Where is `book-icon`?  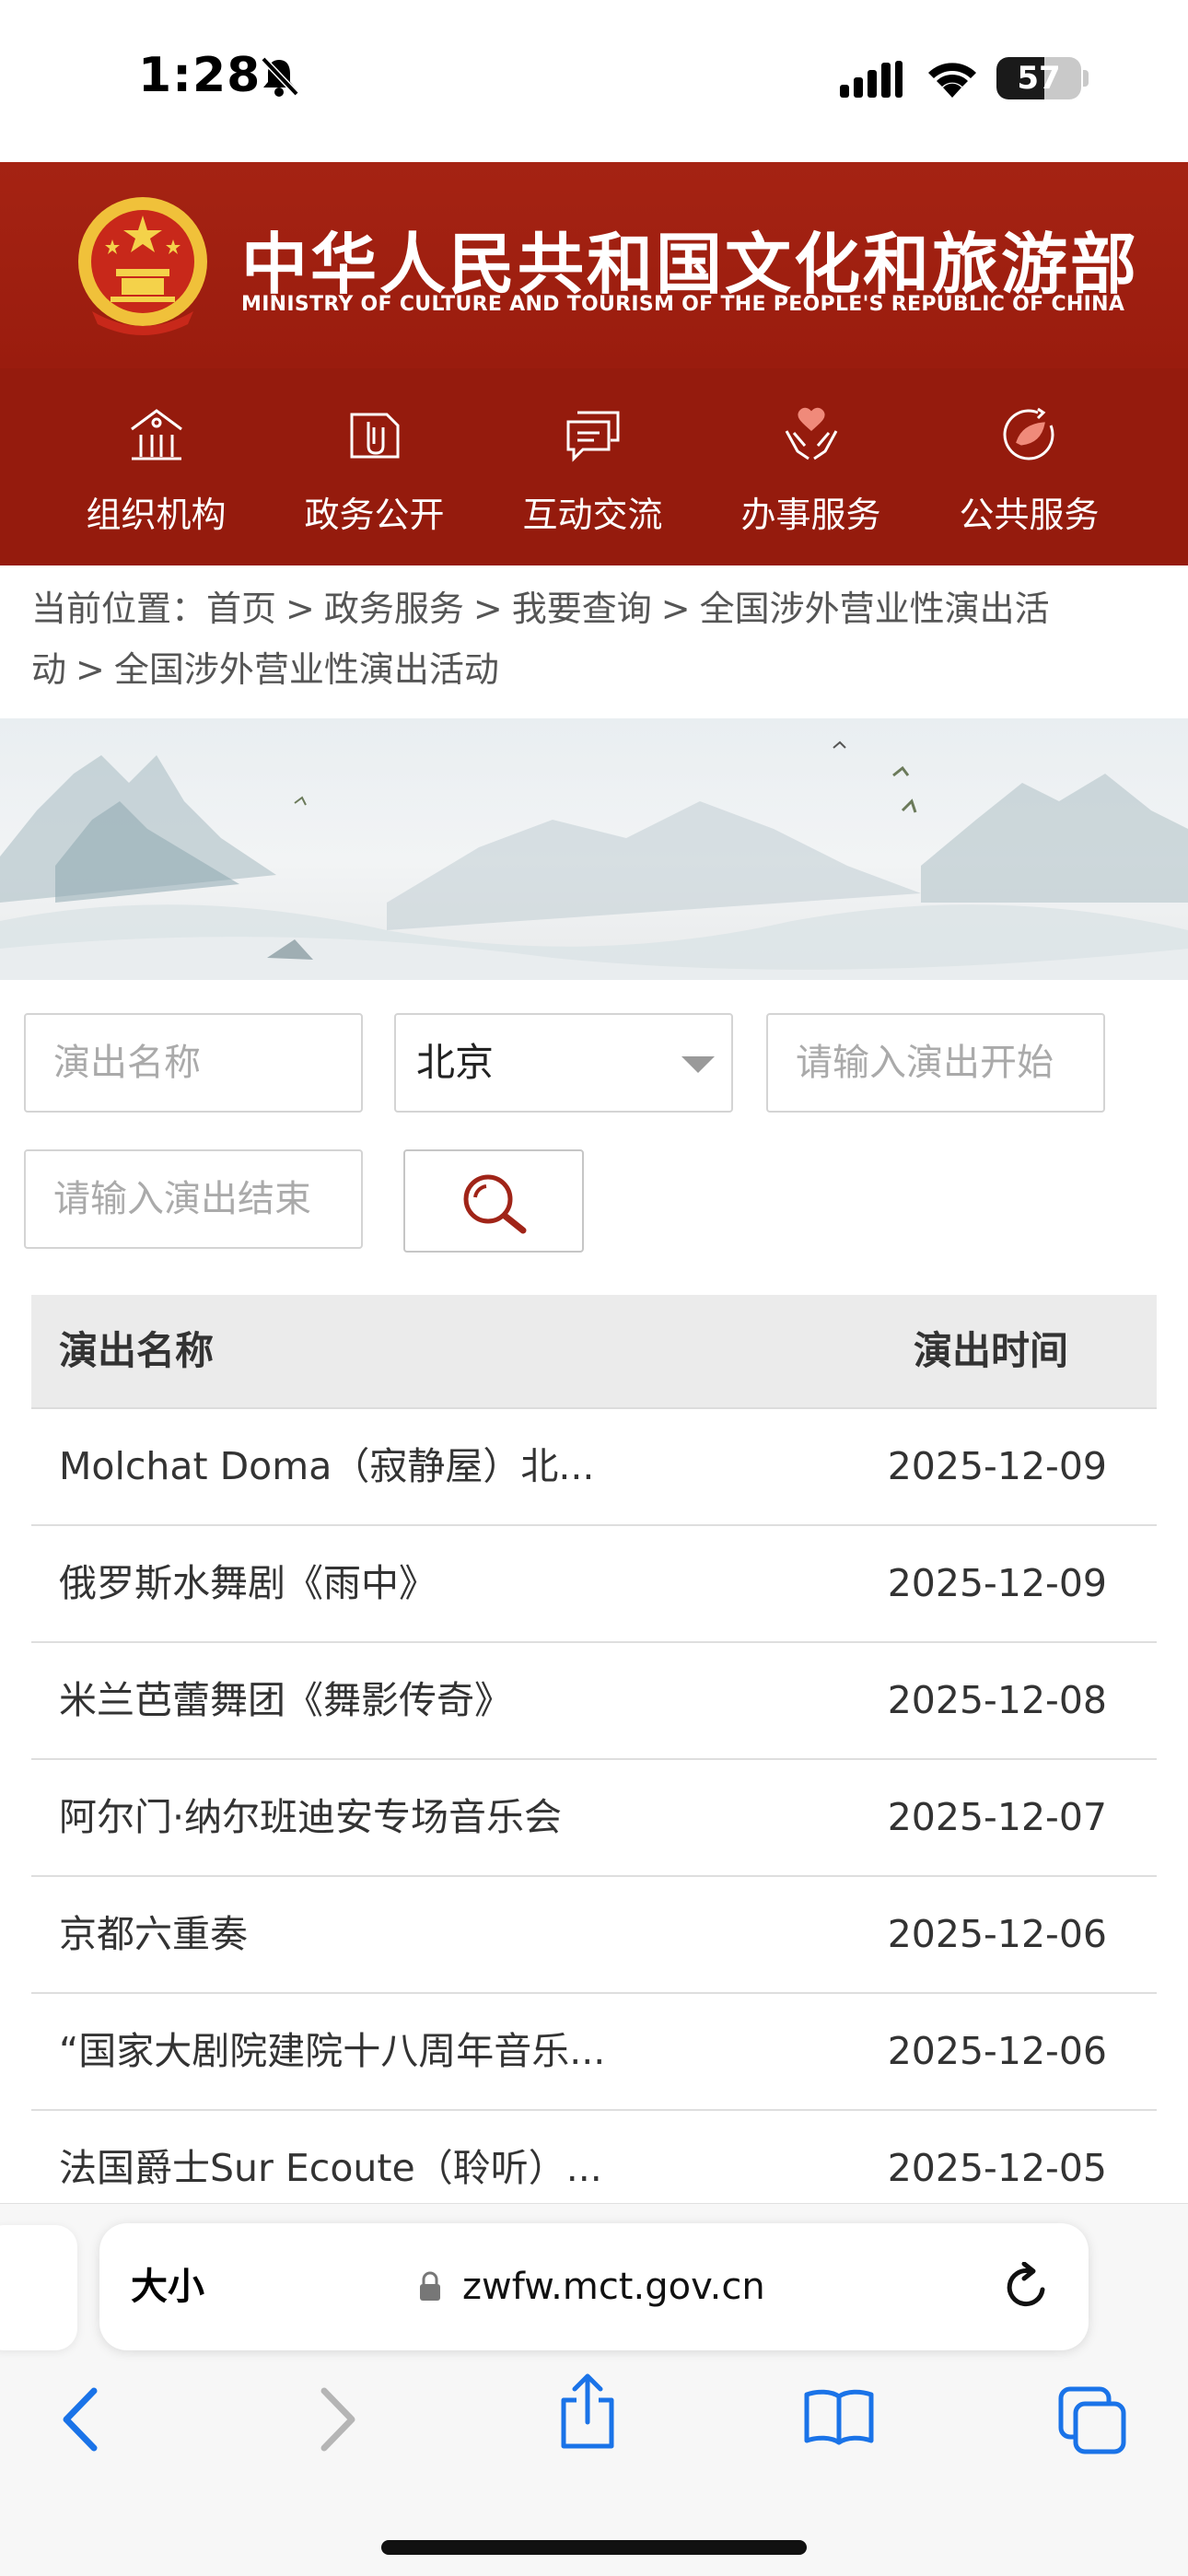
book-icon is located at coordinates (839, 2417).